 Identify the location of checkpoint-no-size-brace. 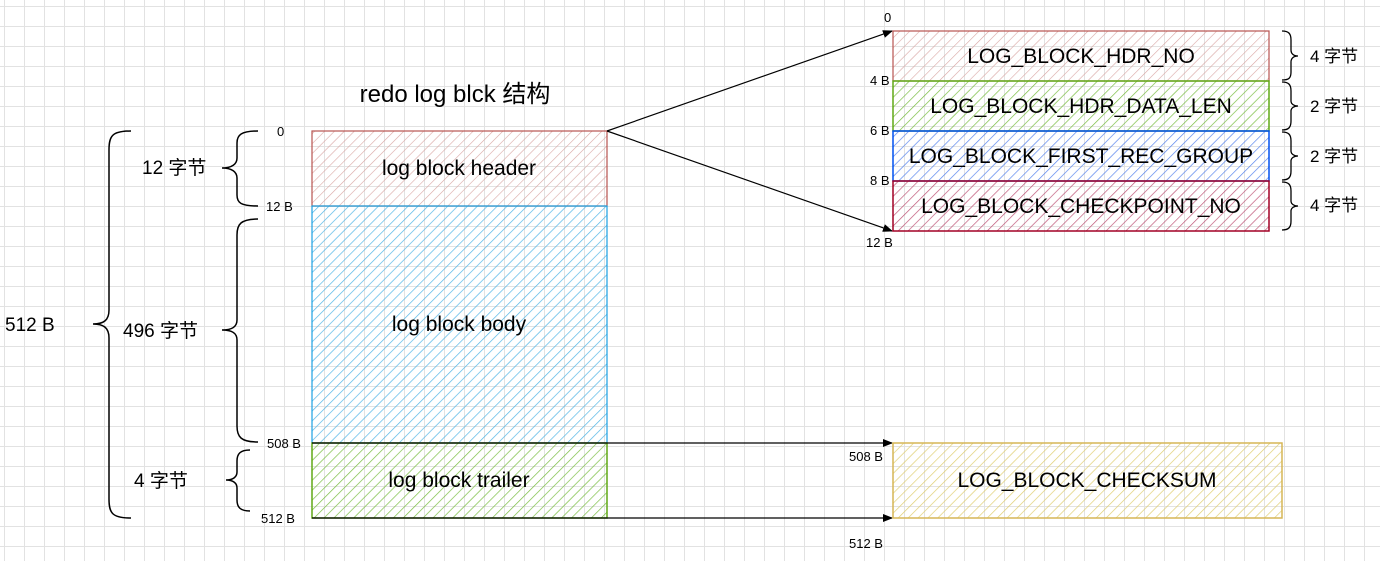
(1290, 206).